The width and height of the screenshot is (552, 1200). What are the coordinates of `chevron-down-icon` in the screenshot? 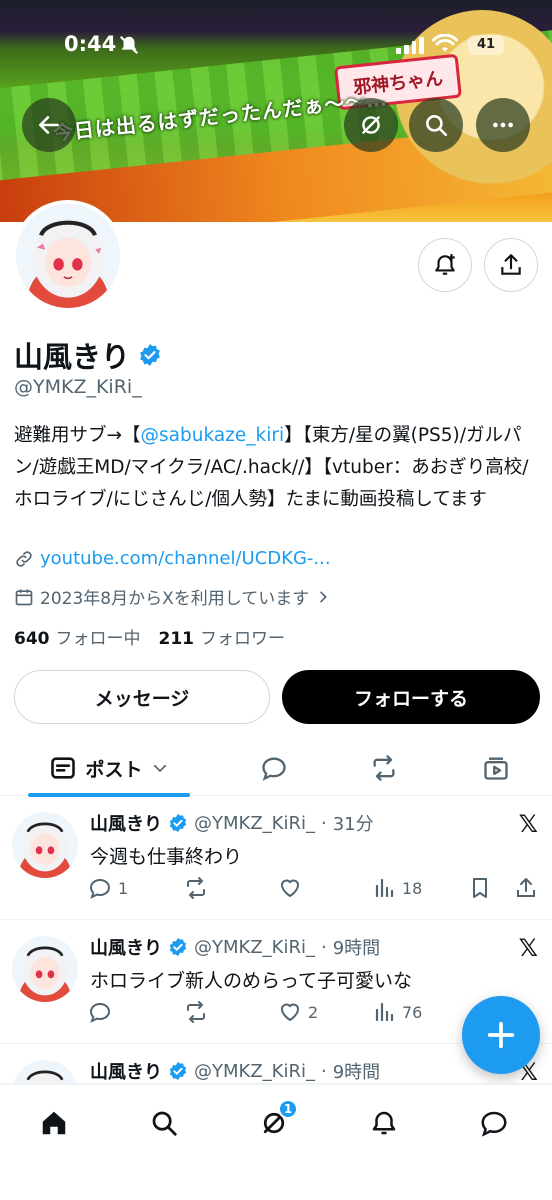 It's located at (159, 768).